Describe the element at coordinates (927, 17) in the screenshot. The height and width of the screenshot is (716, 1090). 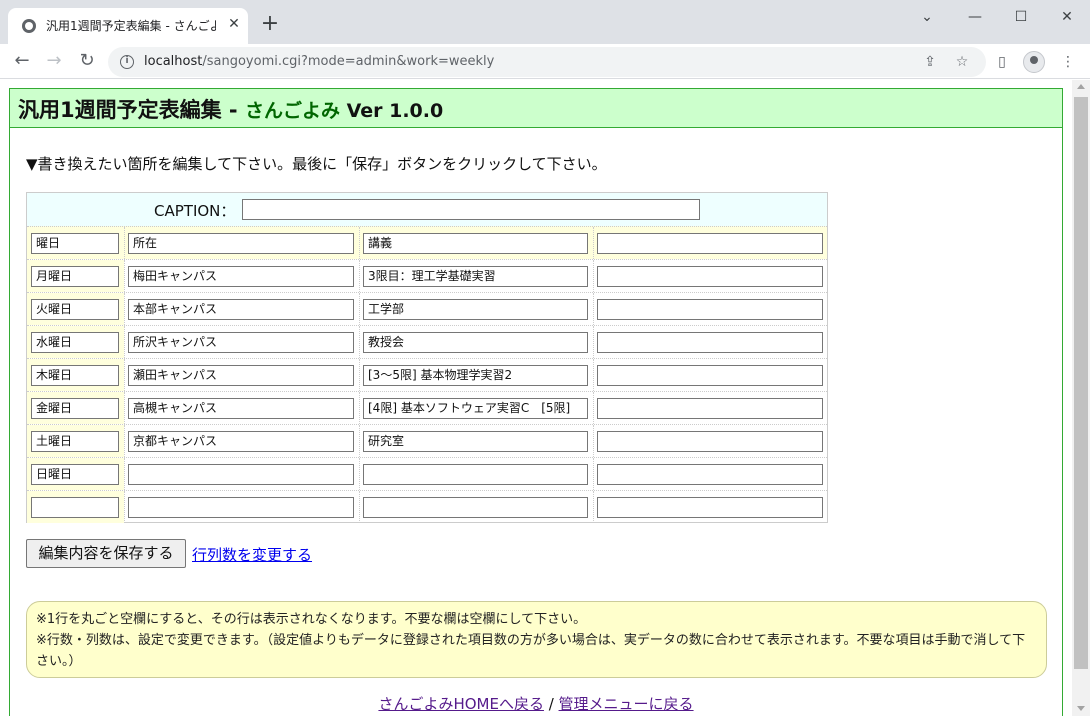
I see `tab-search-icon: ⌄` at that location.